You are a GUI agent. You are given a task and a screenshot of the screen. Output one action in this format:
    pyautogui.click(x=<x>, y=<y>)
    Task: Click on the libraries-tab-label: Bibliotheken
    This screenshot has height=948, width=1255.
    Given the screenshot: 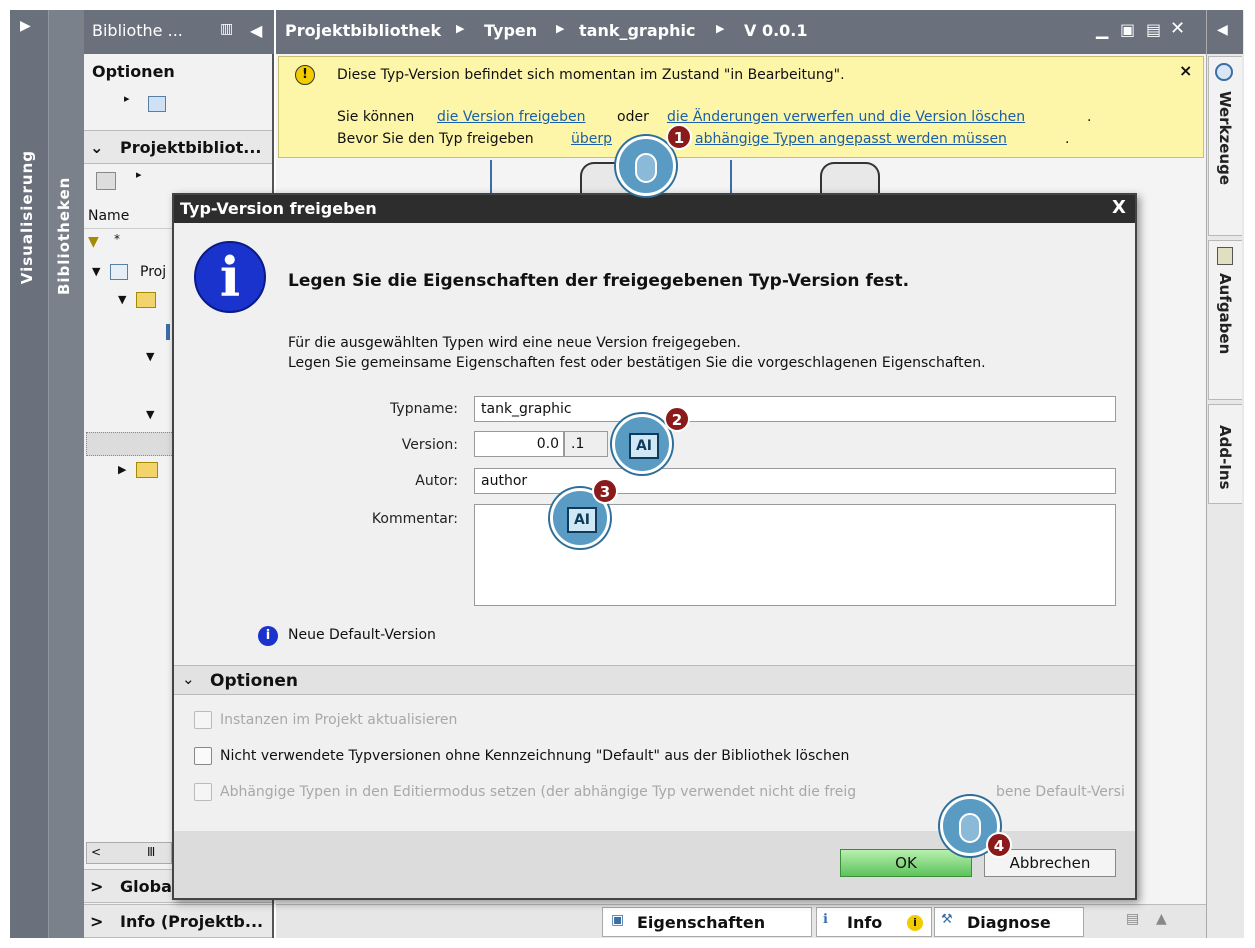 What is the action you would take?
    pyautogui.click(x=64, y=230)
    